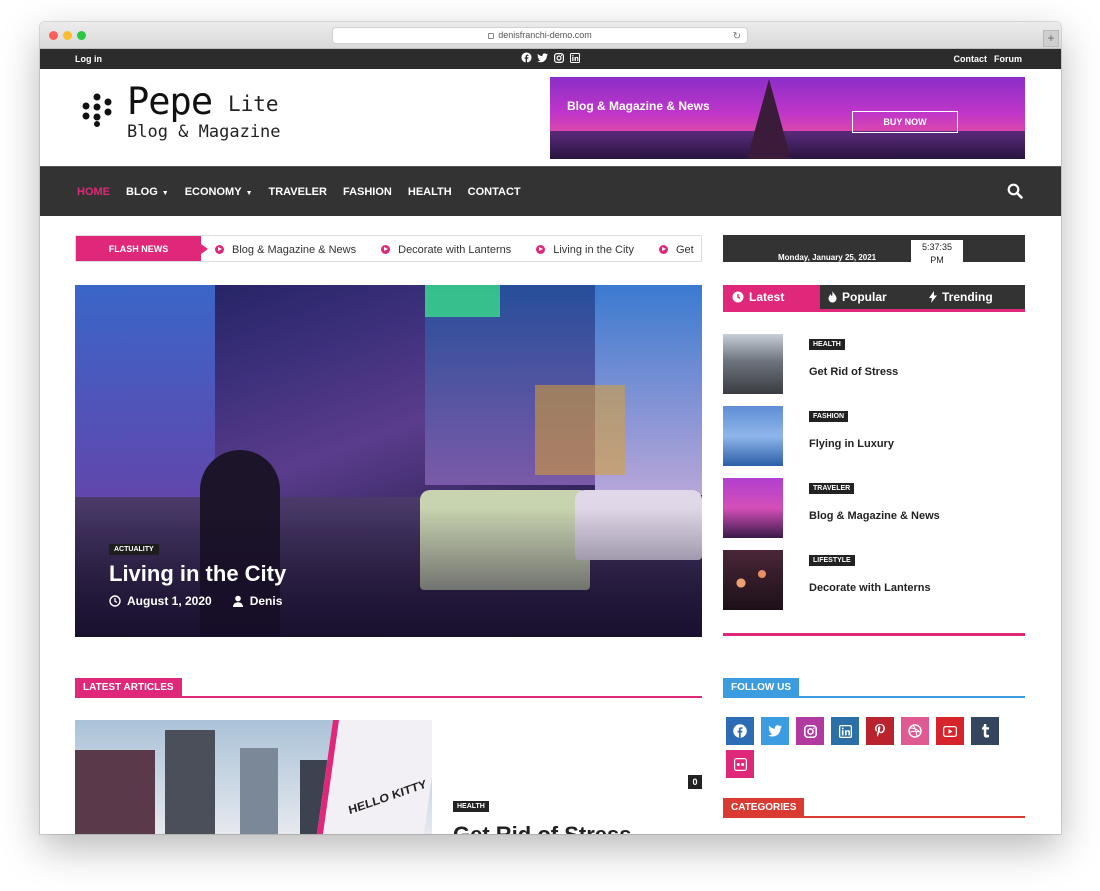 The width and height of the screenshot is (1100, 891). What do you see at coordinates (915, 731) in the screenshot?
I see `dribbble-icon` at bounding box center [915, 731].